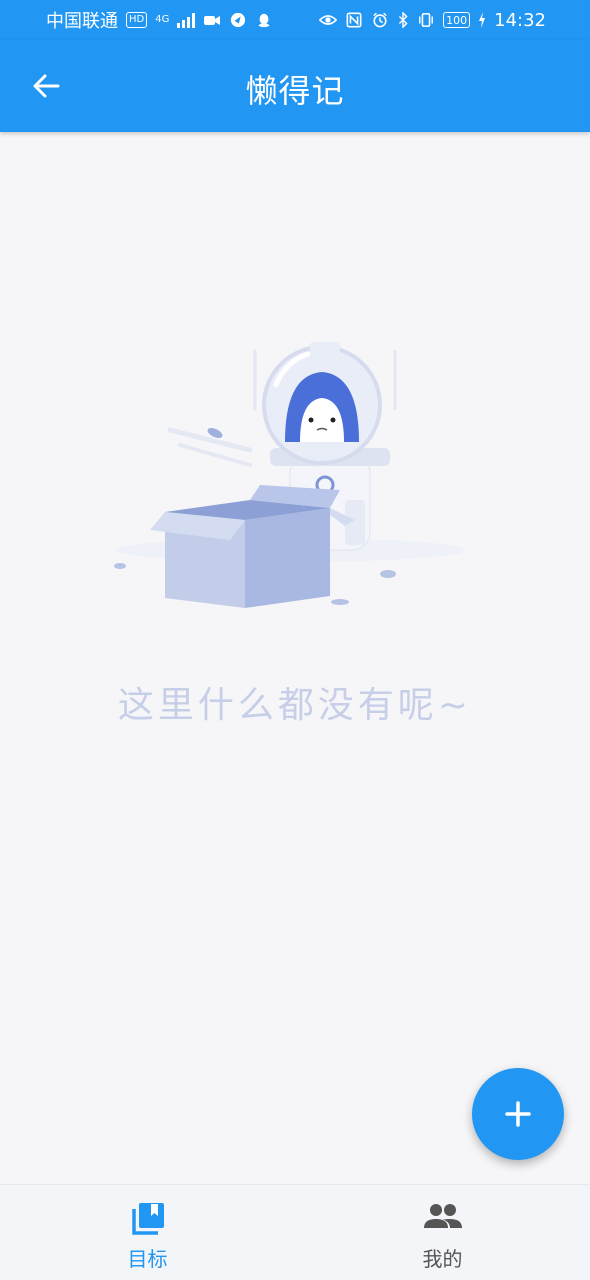  Describe the element at coordinates (147, 1219) in the screenshot. I see `bookmark-book-icon` at that location.